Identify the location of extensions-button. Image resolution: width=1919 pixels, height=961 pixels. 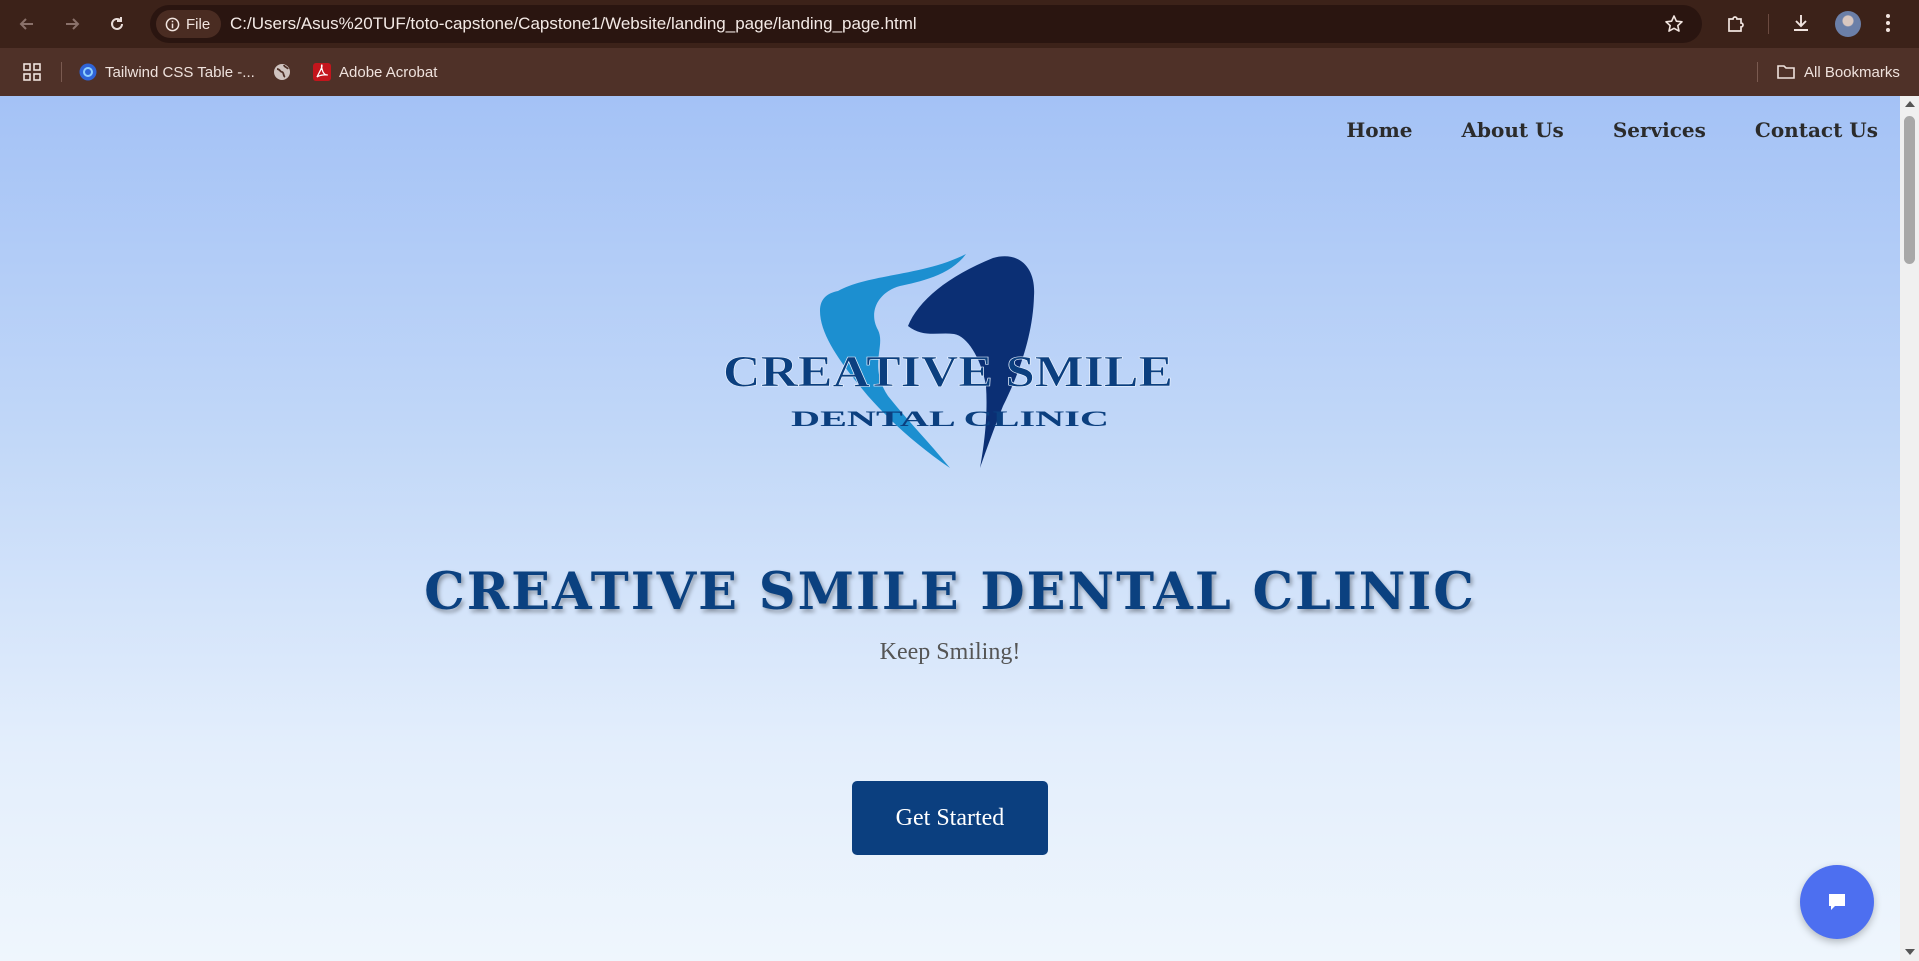
(1736, 25).